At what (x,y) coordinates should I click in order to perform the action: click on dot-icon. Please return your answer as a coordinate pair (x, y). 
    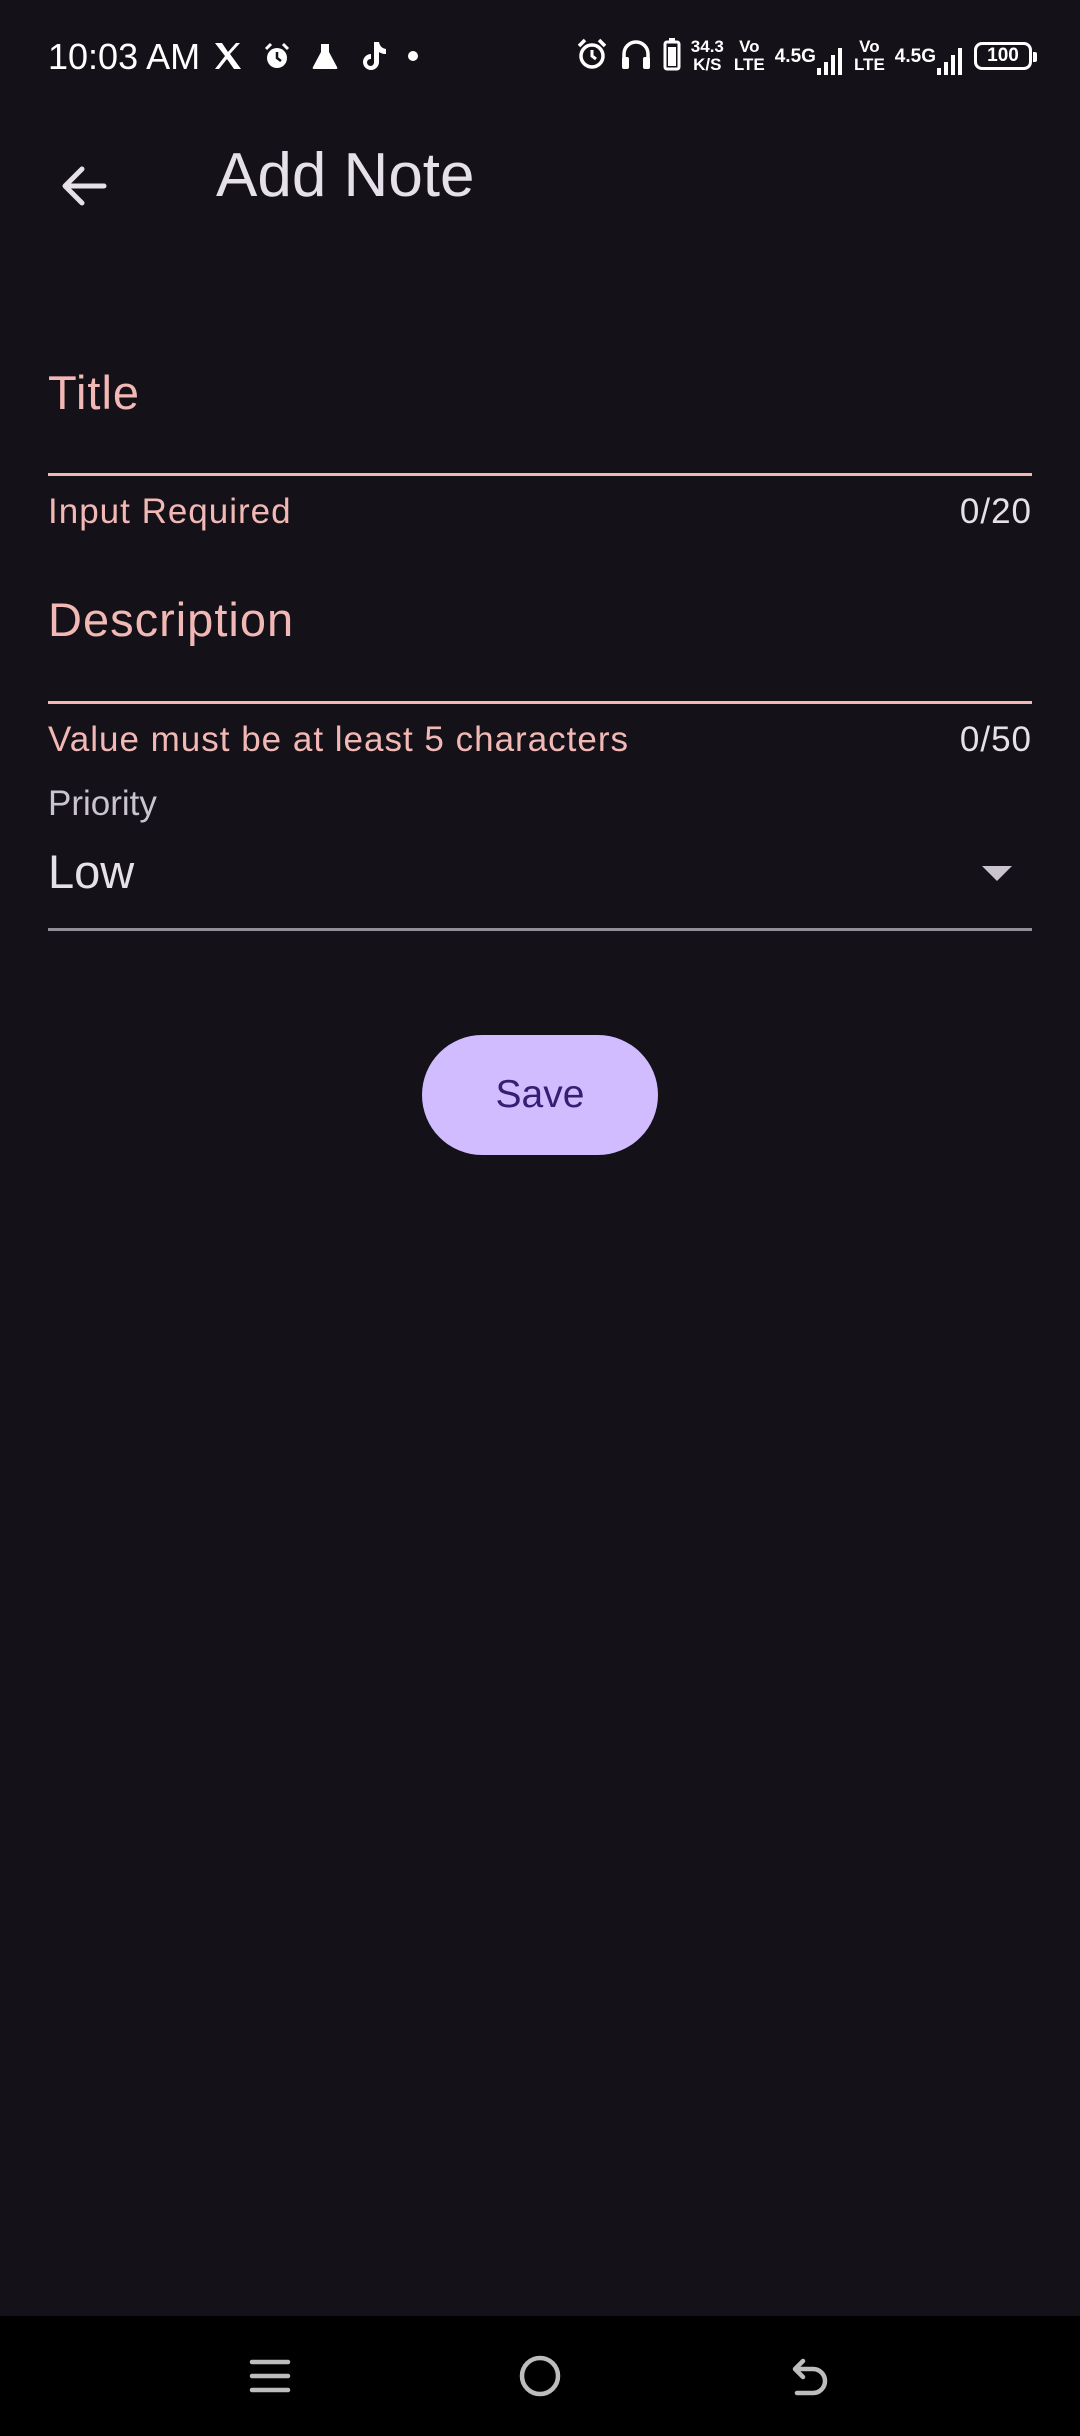
    Looking at the image, I should click on (413, 58).